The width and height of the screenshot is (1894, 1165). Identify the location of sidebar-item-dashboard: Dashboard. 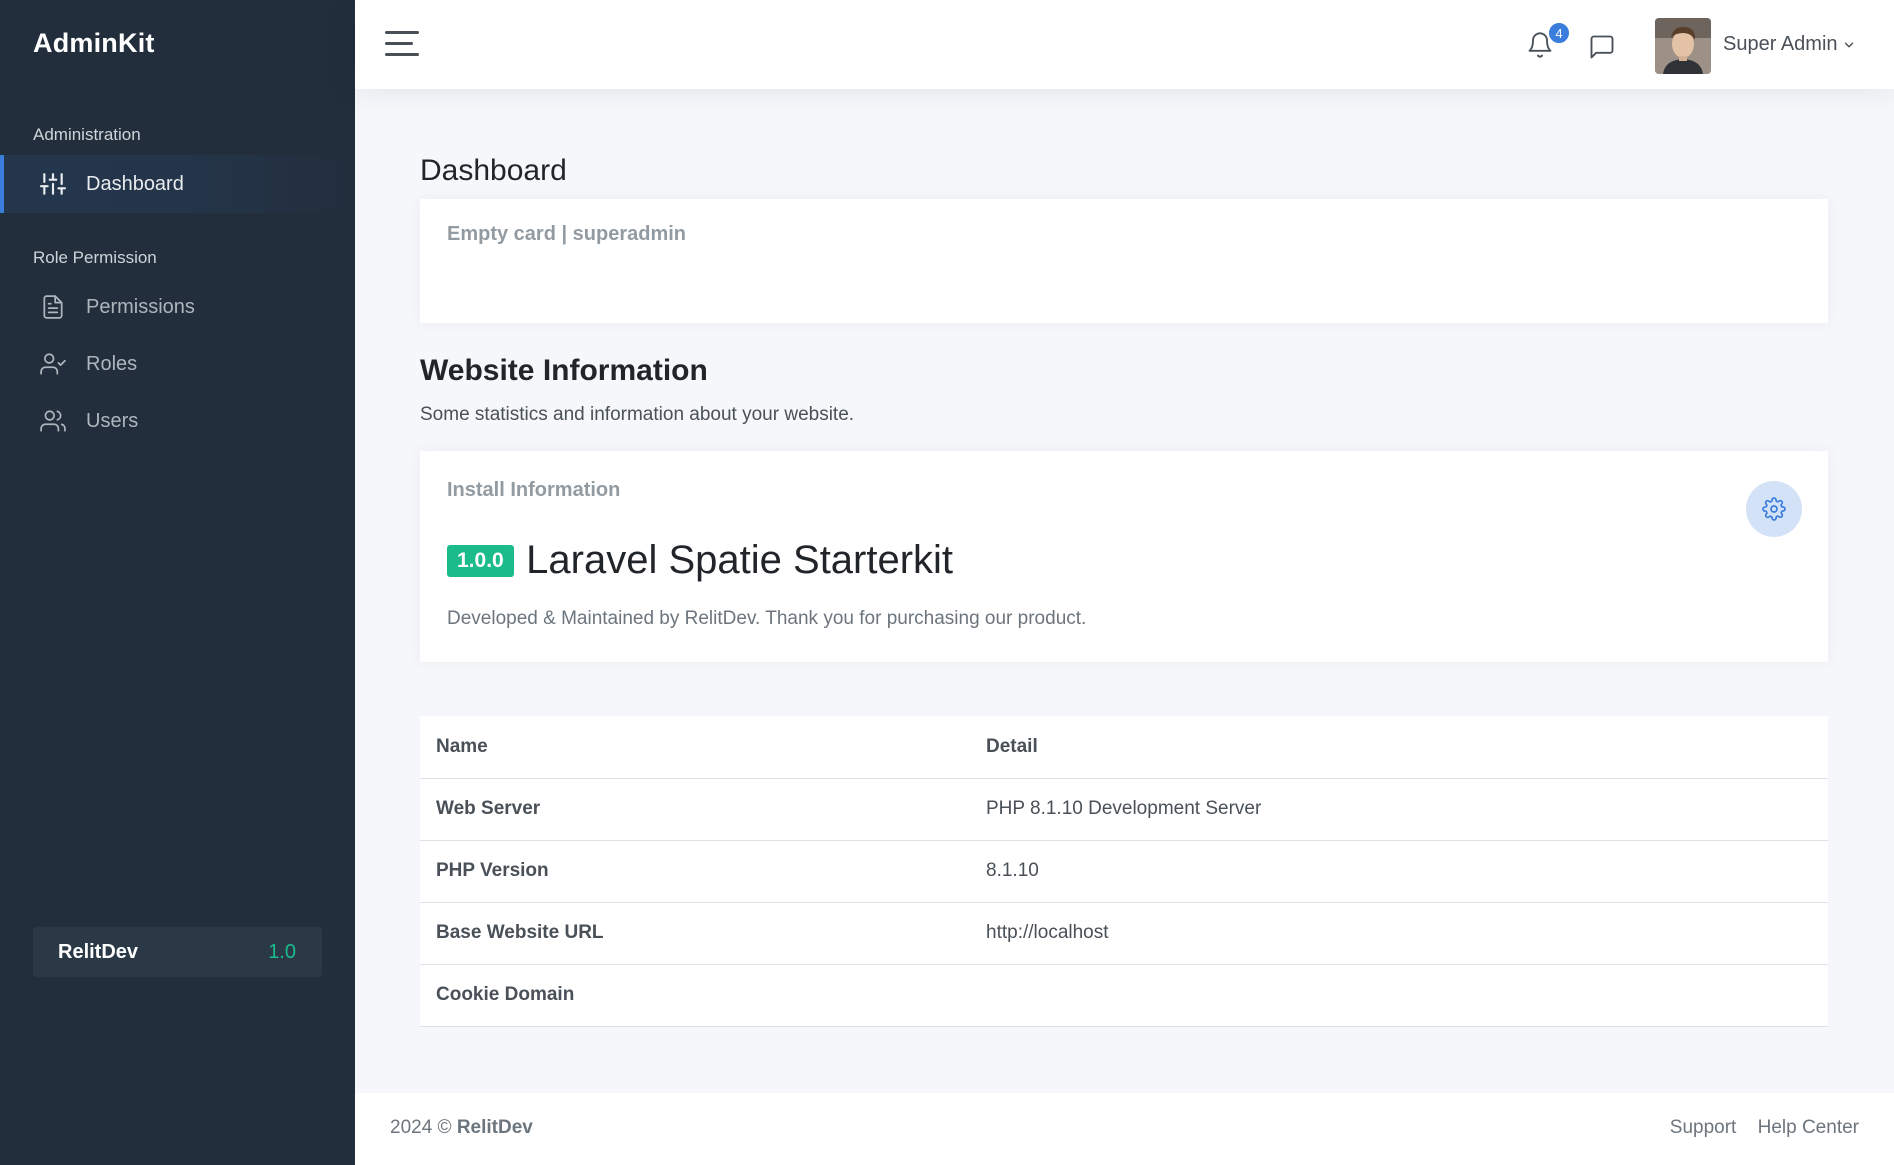
(177, 184).